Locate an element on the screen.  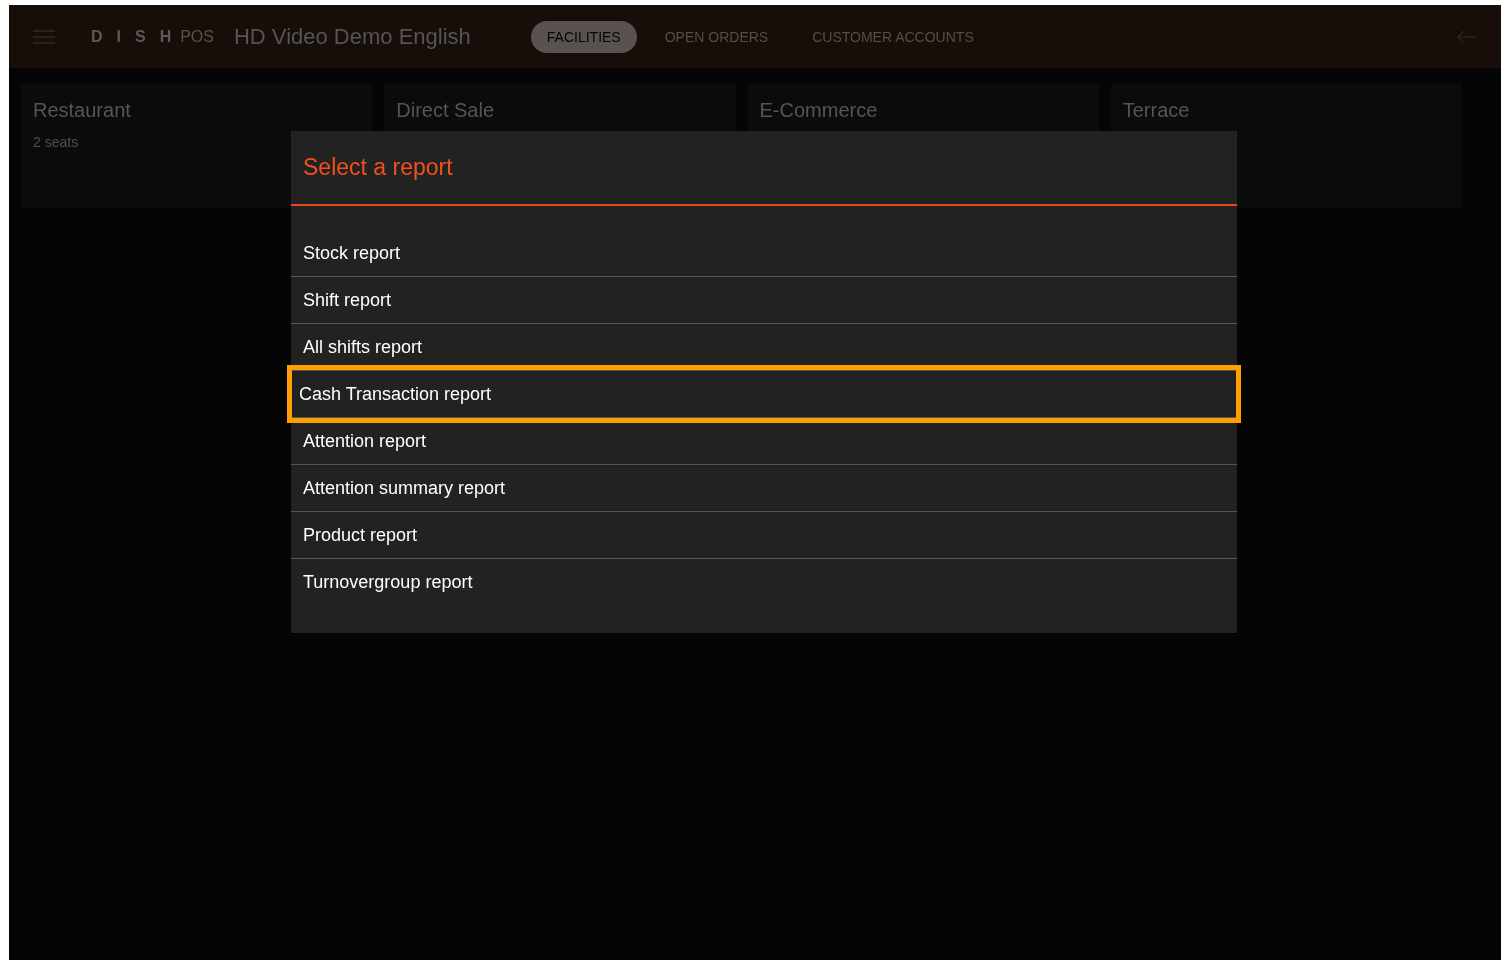
report-item: All shifts report is located at coordinates (764, 347).